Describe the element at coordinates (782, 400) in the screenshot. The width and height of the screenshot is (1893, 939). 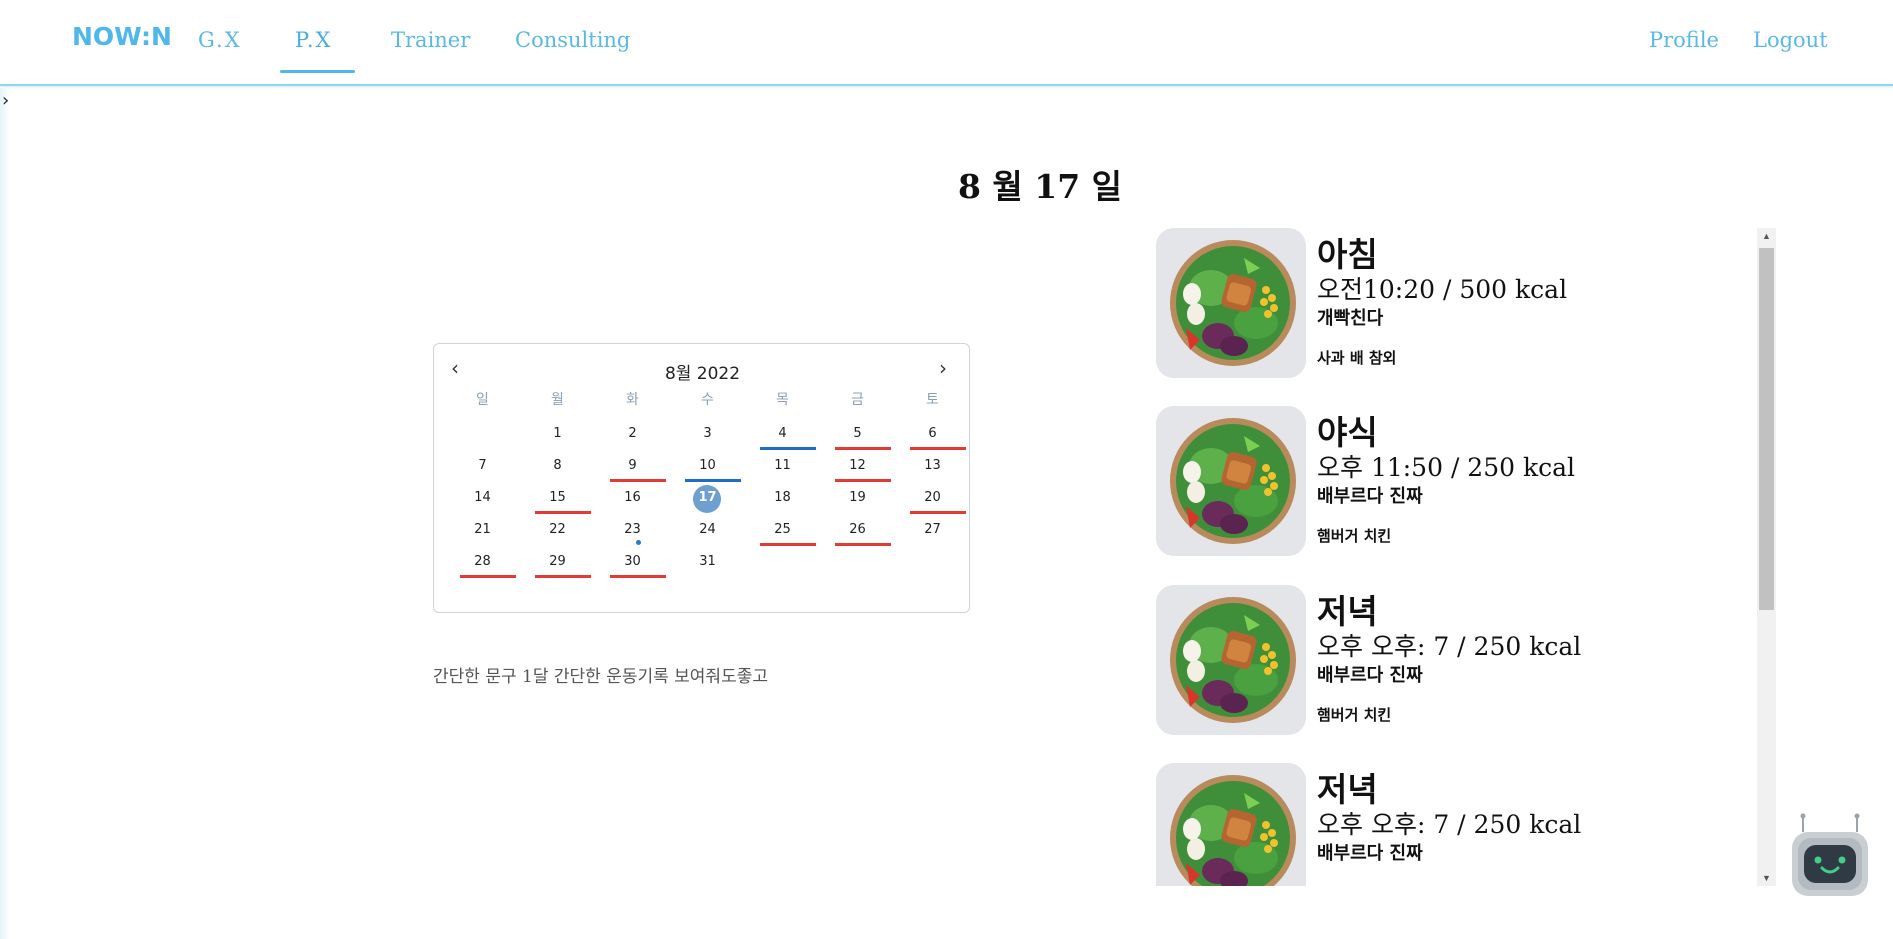
I see `calendar-weekday: 목` at that location.